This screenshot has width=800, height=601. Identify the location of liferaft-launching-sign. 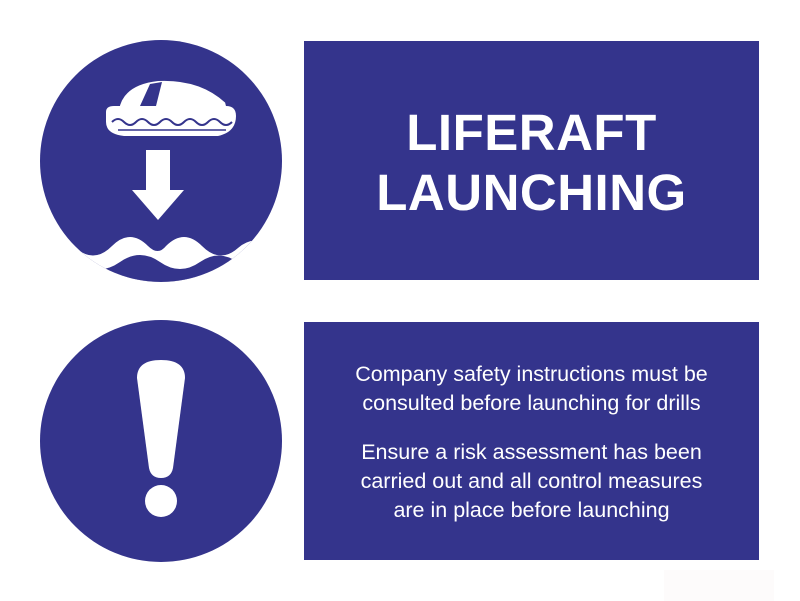
(161, 161).